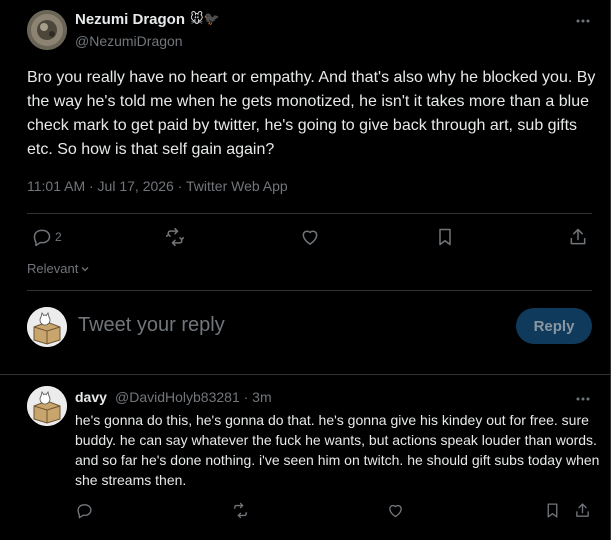 This screenshot has width=611, height=540. I want to click on reply-author-handle: @DavidHolyb83281 · 3m, so click(193, 397).